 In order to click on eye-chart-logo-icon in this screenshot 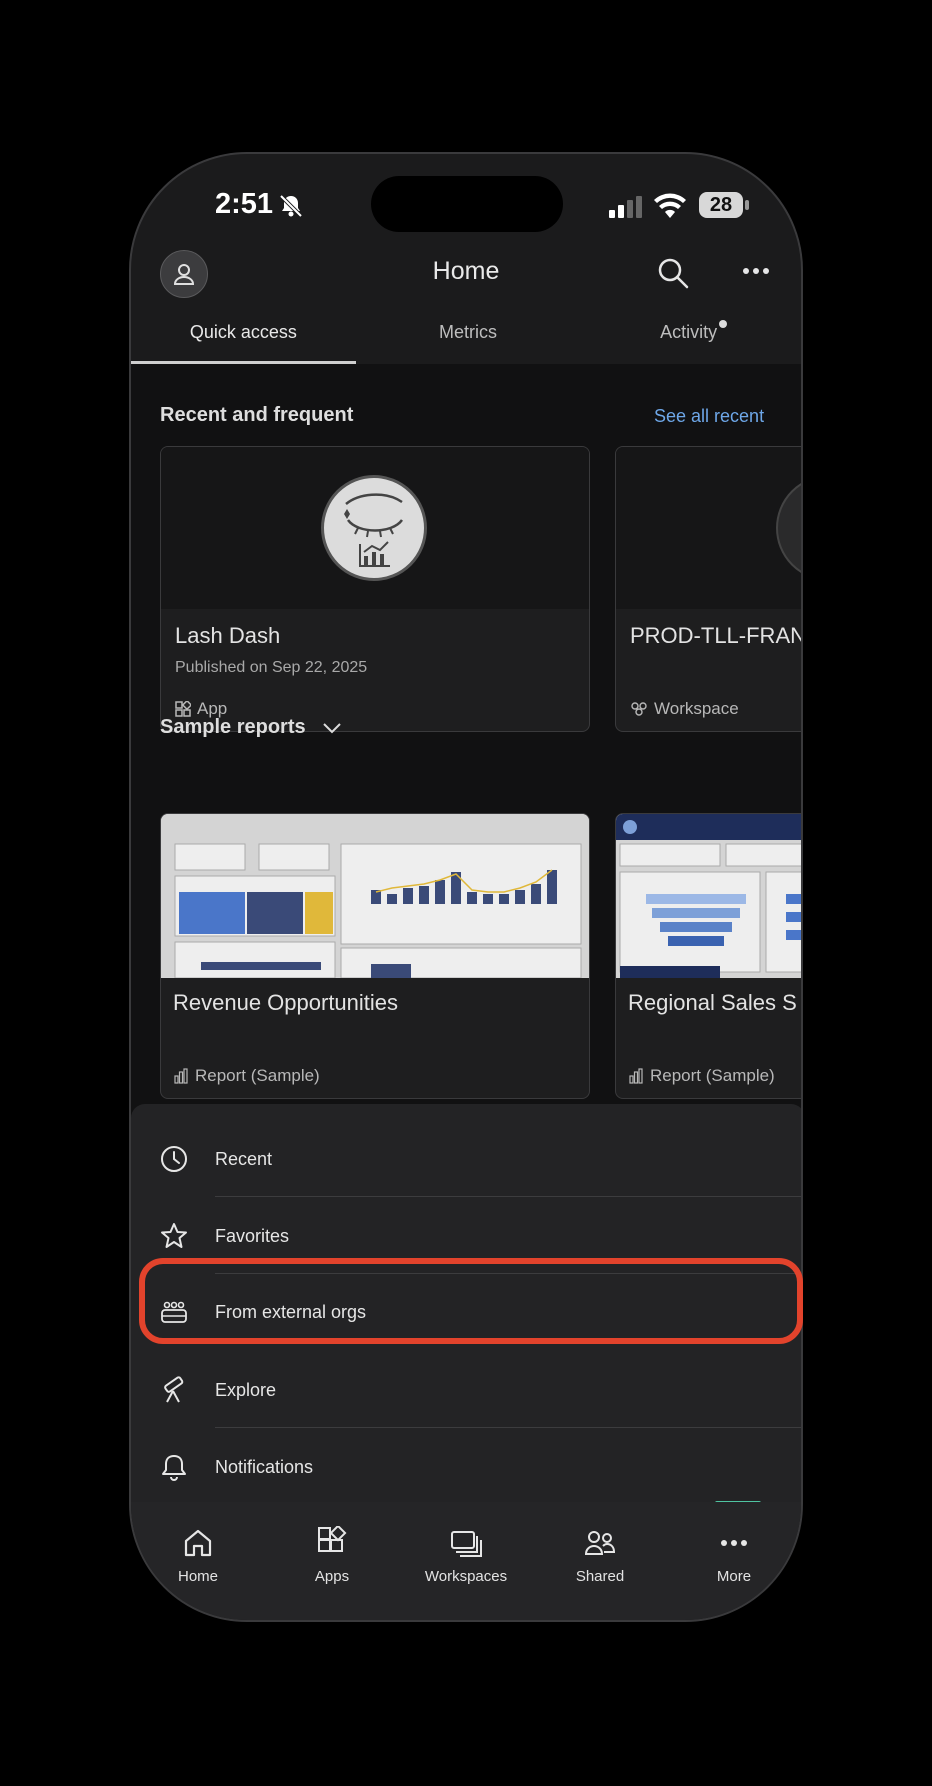, I will do `click(374, 530)`.